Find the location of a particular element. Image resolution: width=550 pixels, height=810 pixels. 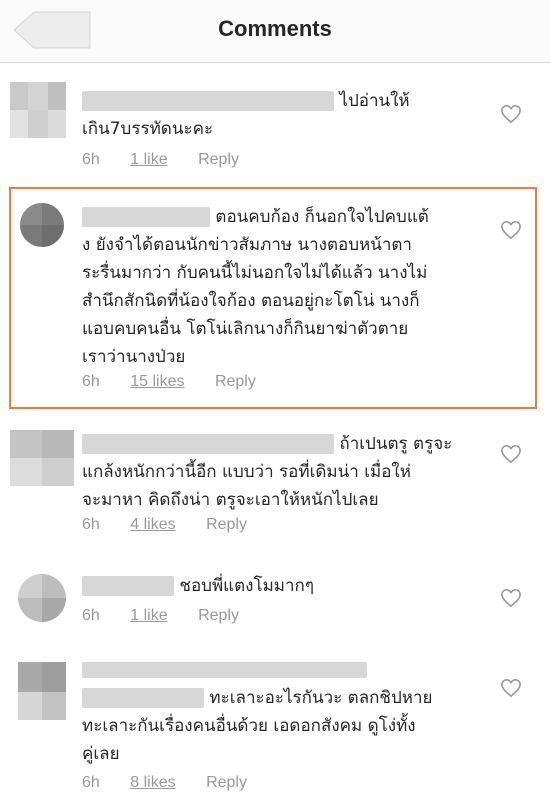

comment-line: เราว่านางป่วย is located at coordinates (134, 357).